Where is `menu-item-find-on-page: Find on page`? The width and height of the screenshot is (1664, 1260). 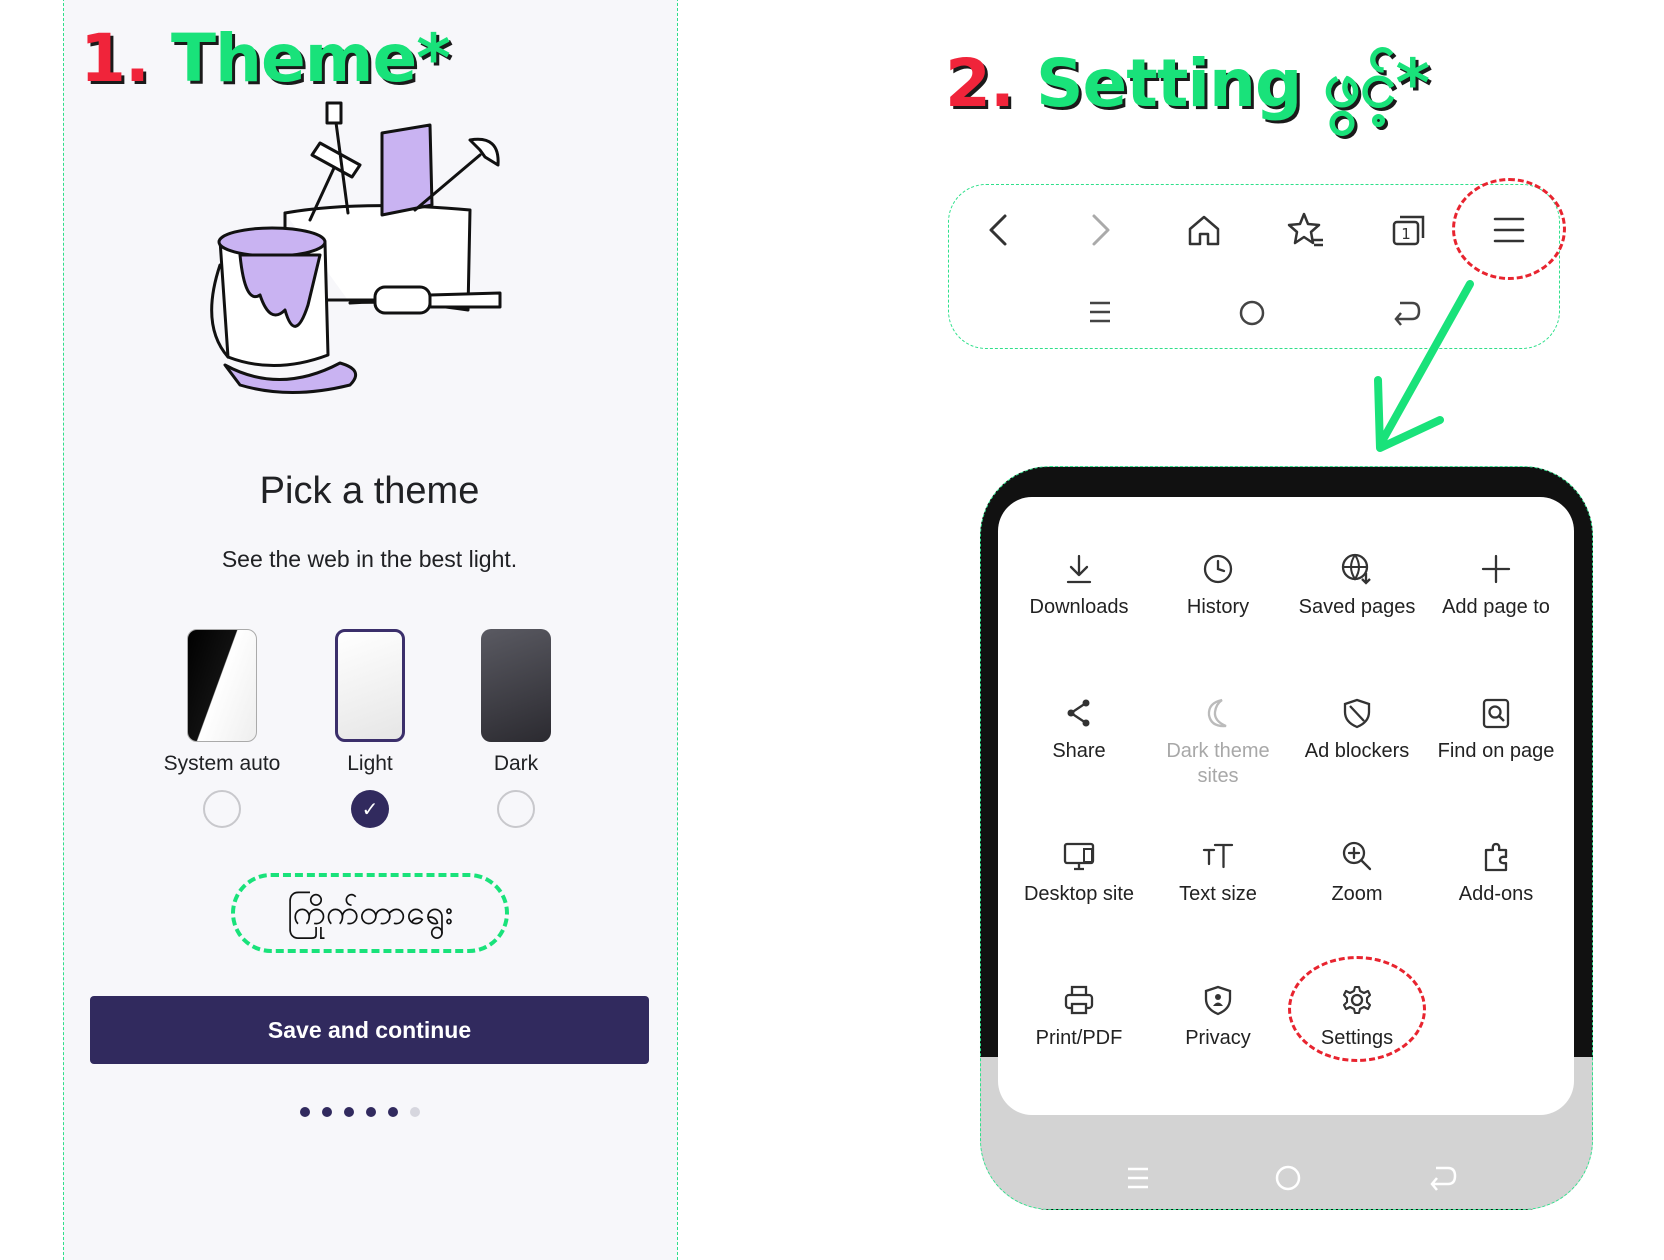
menu-item-find-on-page: Find on page is located at coordinates (1496, 730).